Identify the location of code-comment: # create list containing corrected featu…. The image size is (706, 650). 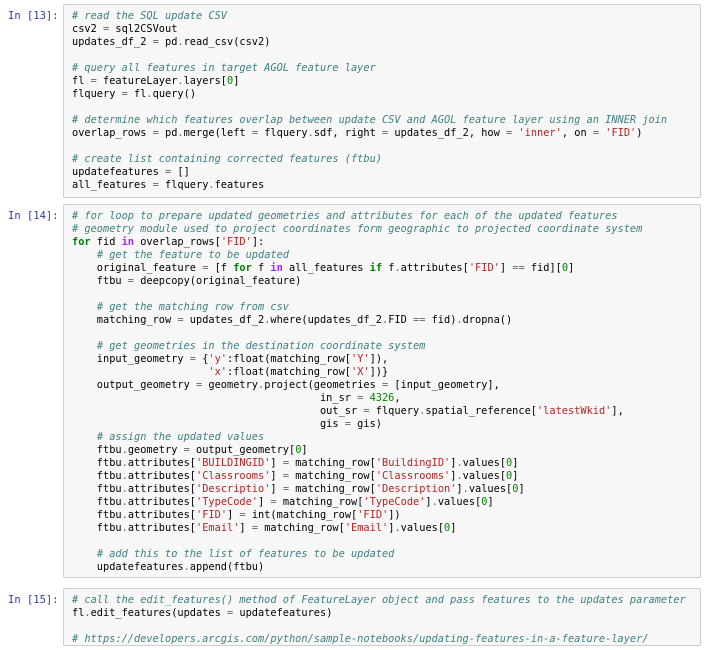
(227, 159).